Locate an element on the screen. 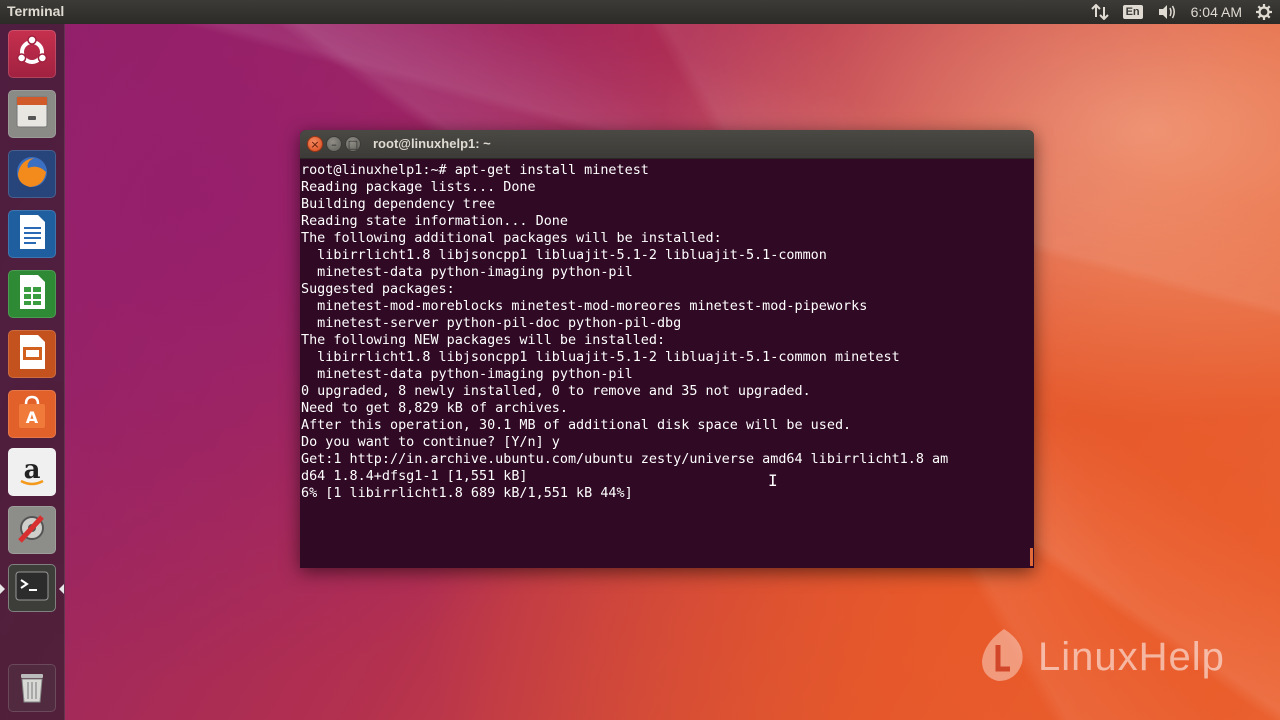 The width and height of the screenshot is (1280, 720). terminal-line: d64 1.8.4+dfsg1-1 [1,551 kB] is located at coordinates (414, 476).